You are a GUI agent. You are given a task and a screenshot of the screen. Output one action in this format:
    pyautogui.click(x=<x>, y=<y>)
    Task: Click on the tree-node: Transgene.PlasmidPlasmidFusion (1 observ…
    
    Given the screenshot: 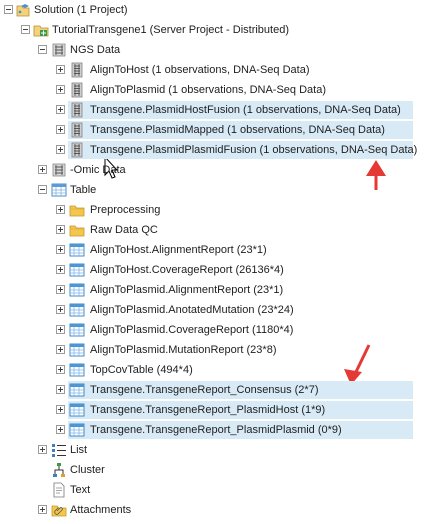 What is the action you would take?
    pyautogui.click(x=214, y=150)
    